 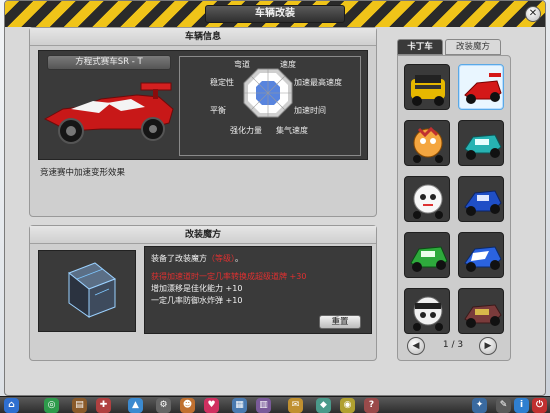 I want to click on bell-icon: ◉, so click(x=347, y=405).